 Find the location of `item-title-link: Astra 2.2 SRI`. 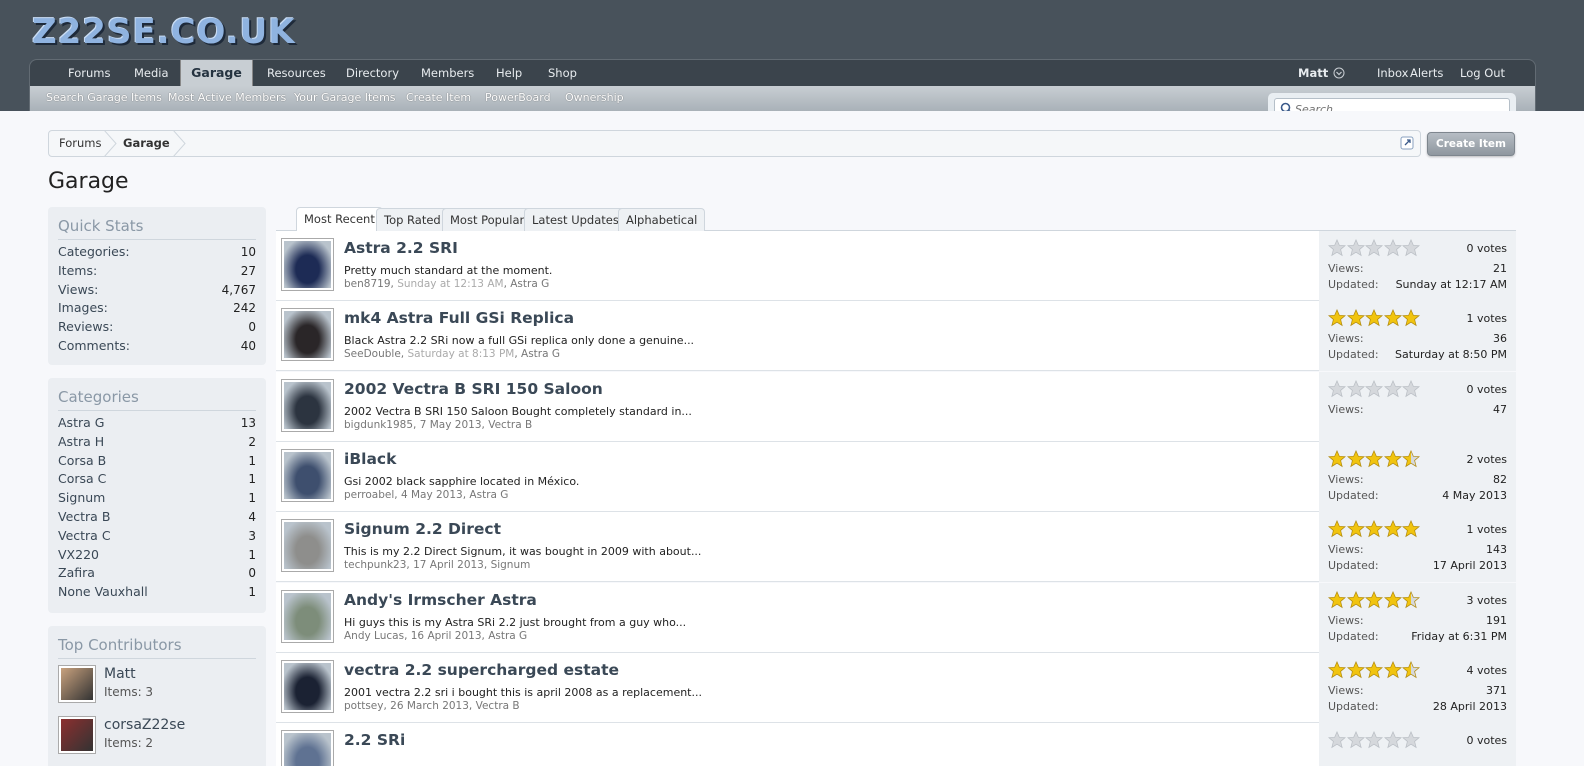

item-title-link: Astra 2.2 SRI is located at coordinates (401, 248).